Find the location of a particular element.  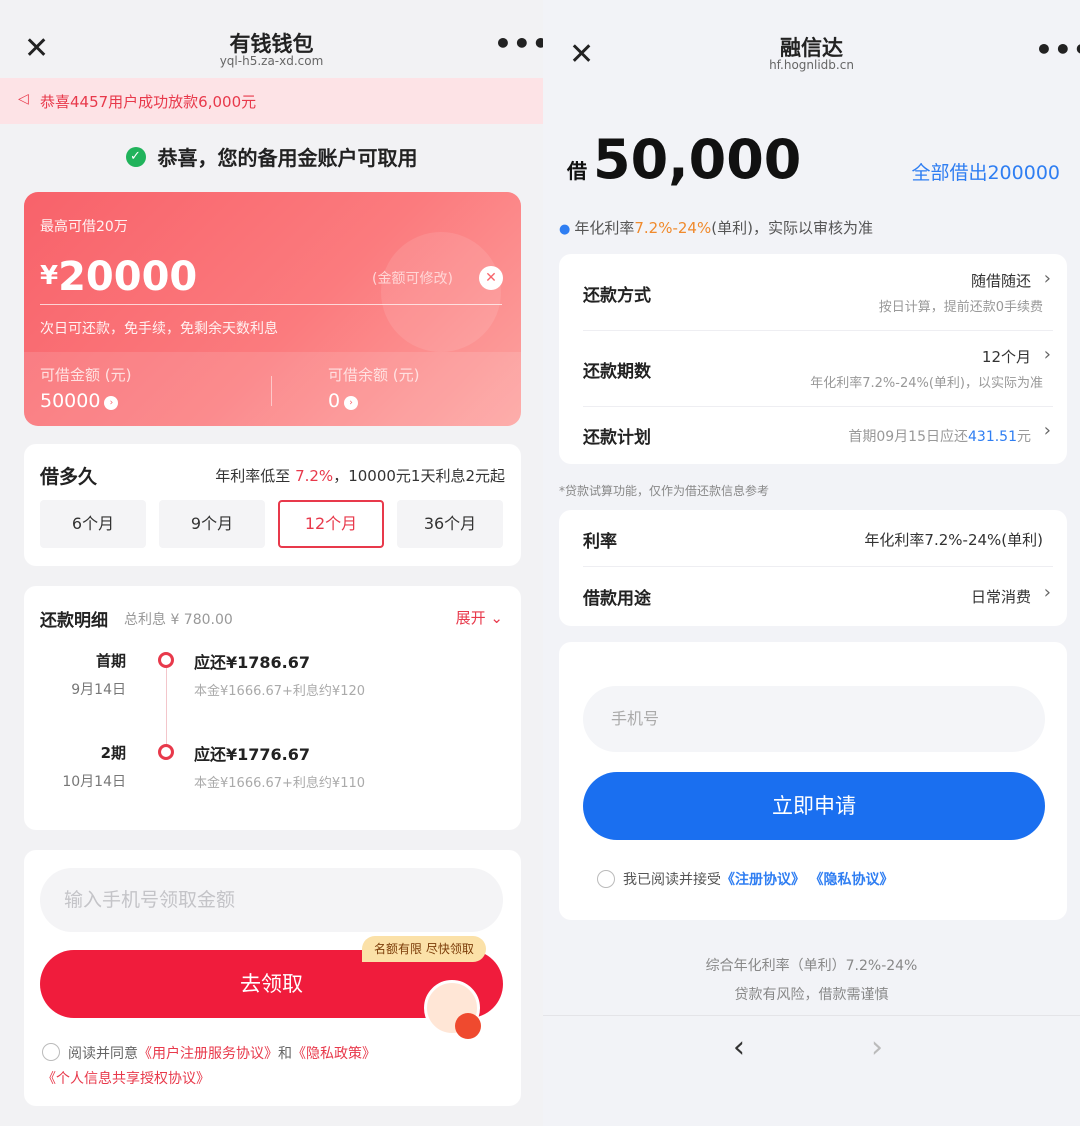

agree-prefix: 阅读并同意 is located at coordinates (103, 1054).